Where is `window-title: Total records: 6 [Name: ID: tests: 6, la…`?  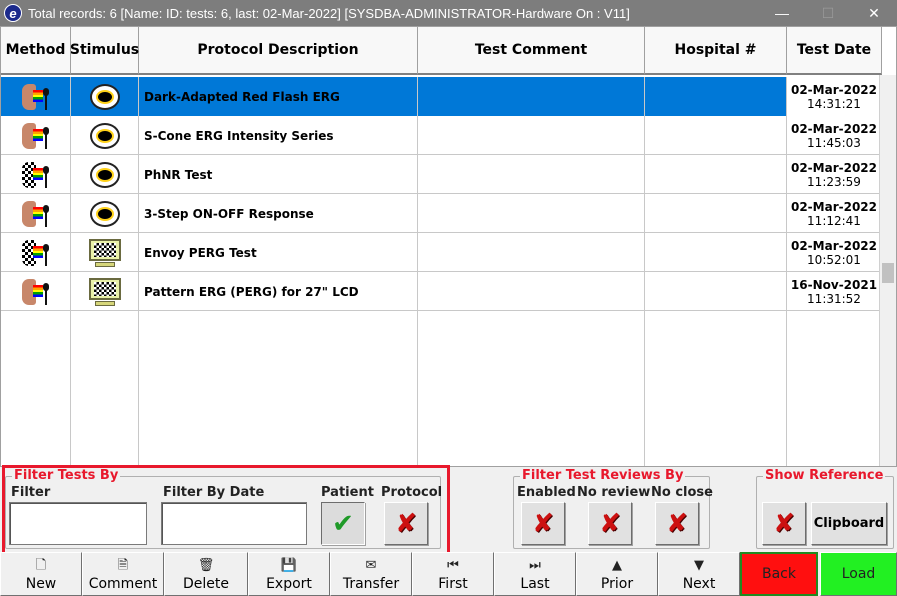
window-title: Total records: 6 [Name: ID: tests: 6, la… is located at coordinates (329, 13).